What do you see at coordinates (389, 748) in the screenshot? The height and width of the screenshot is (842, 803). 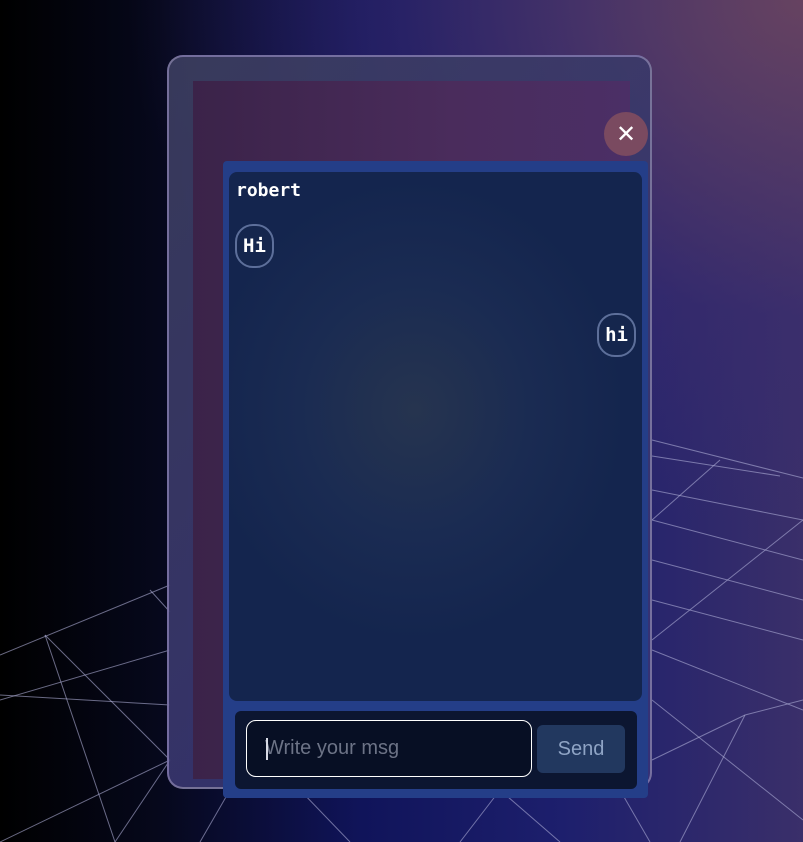 I see `message-input` at bounding box center [389, 748].